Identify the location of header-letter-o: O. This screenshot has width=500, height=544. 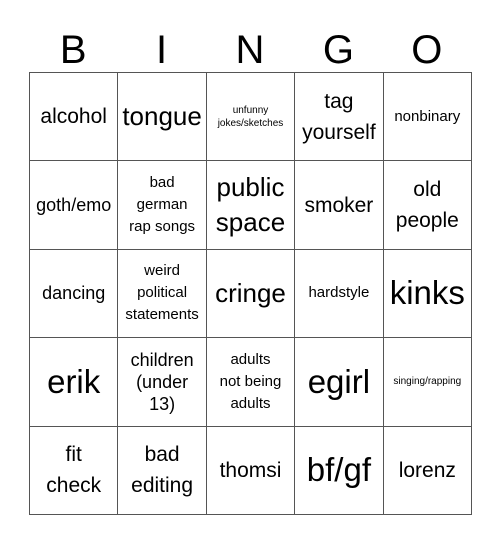
(427, 50).